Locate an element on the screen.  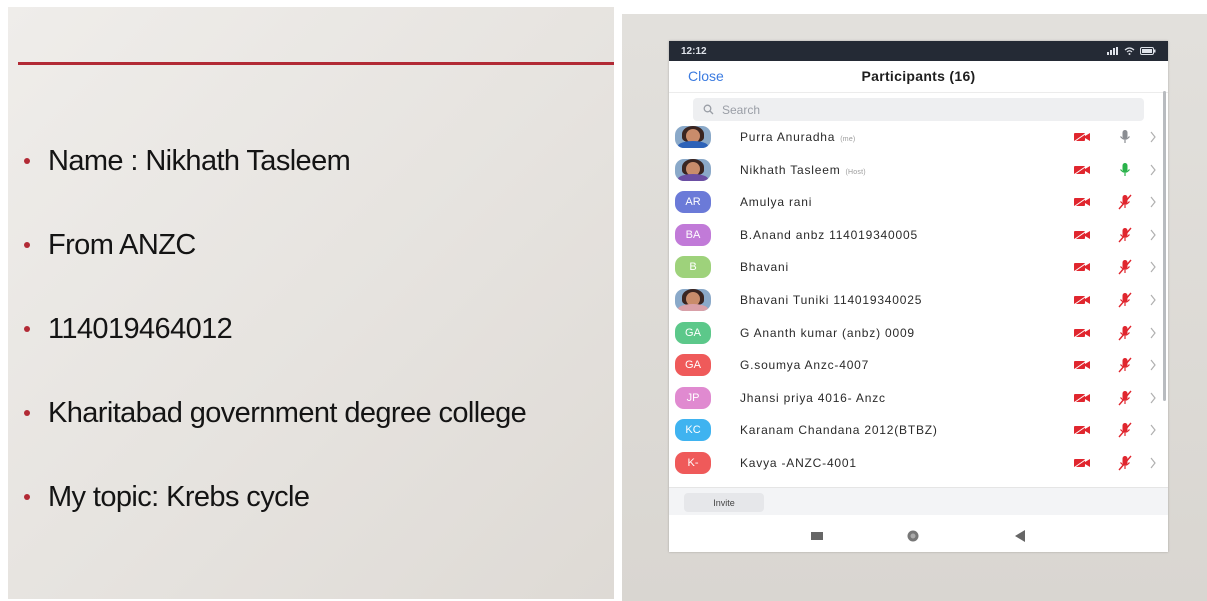
avatar-initials: AR is located at coordinates (693, 202).